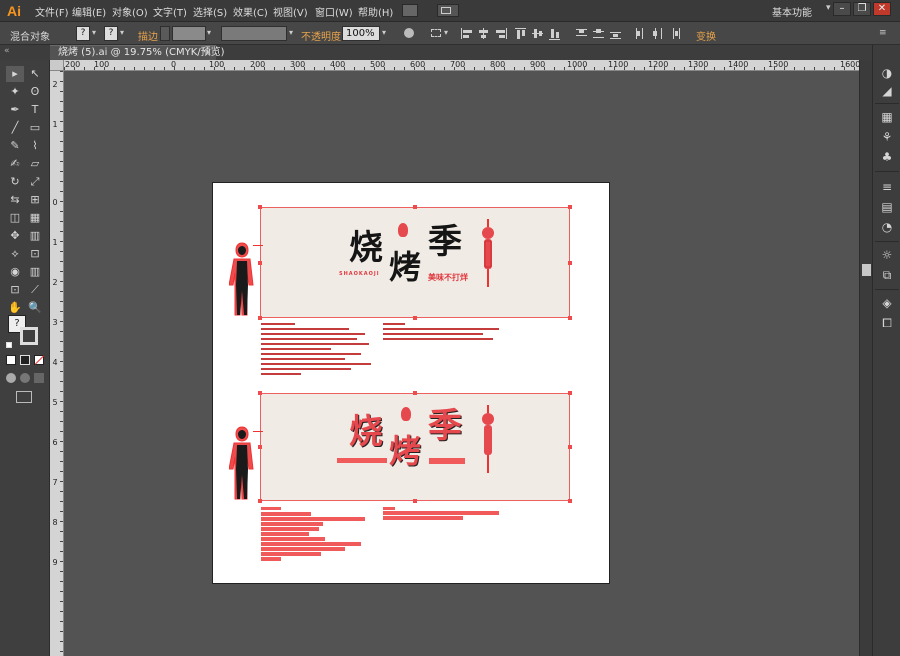 The image size is (900, 656). I want to click on color-mode-icon, so click(11, 360).